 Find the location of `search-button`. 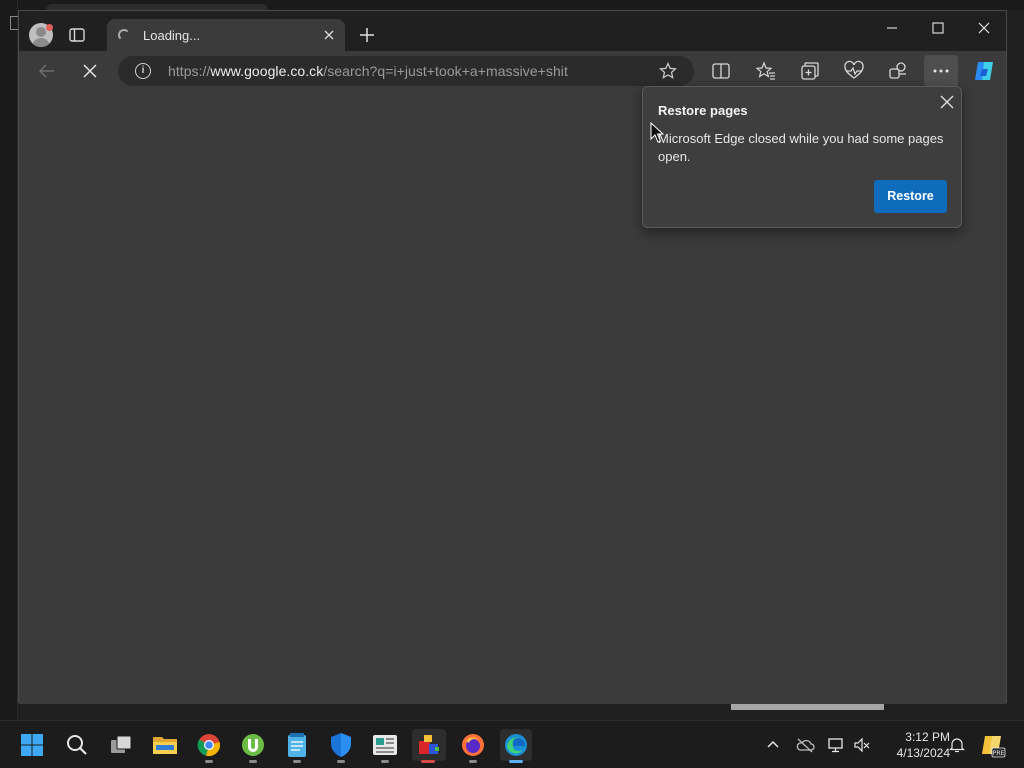

search-button is located at coordinates (77, 745).